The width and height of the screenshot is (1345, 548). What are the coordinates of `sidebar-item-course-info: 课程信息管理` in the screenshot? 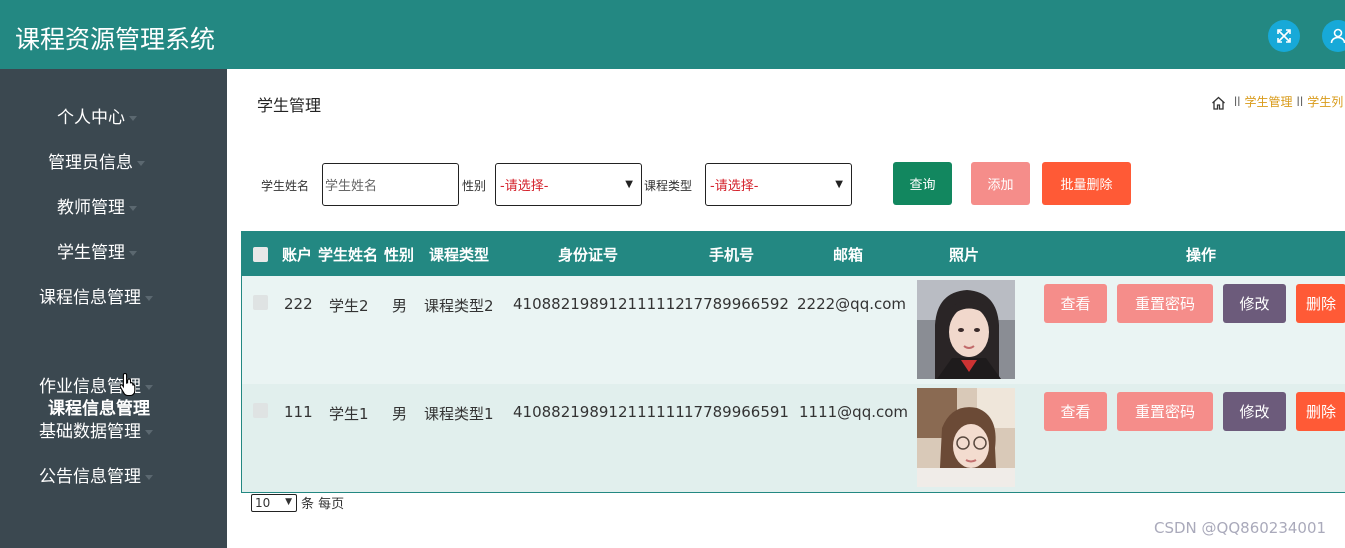 It's located at (96, 295).